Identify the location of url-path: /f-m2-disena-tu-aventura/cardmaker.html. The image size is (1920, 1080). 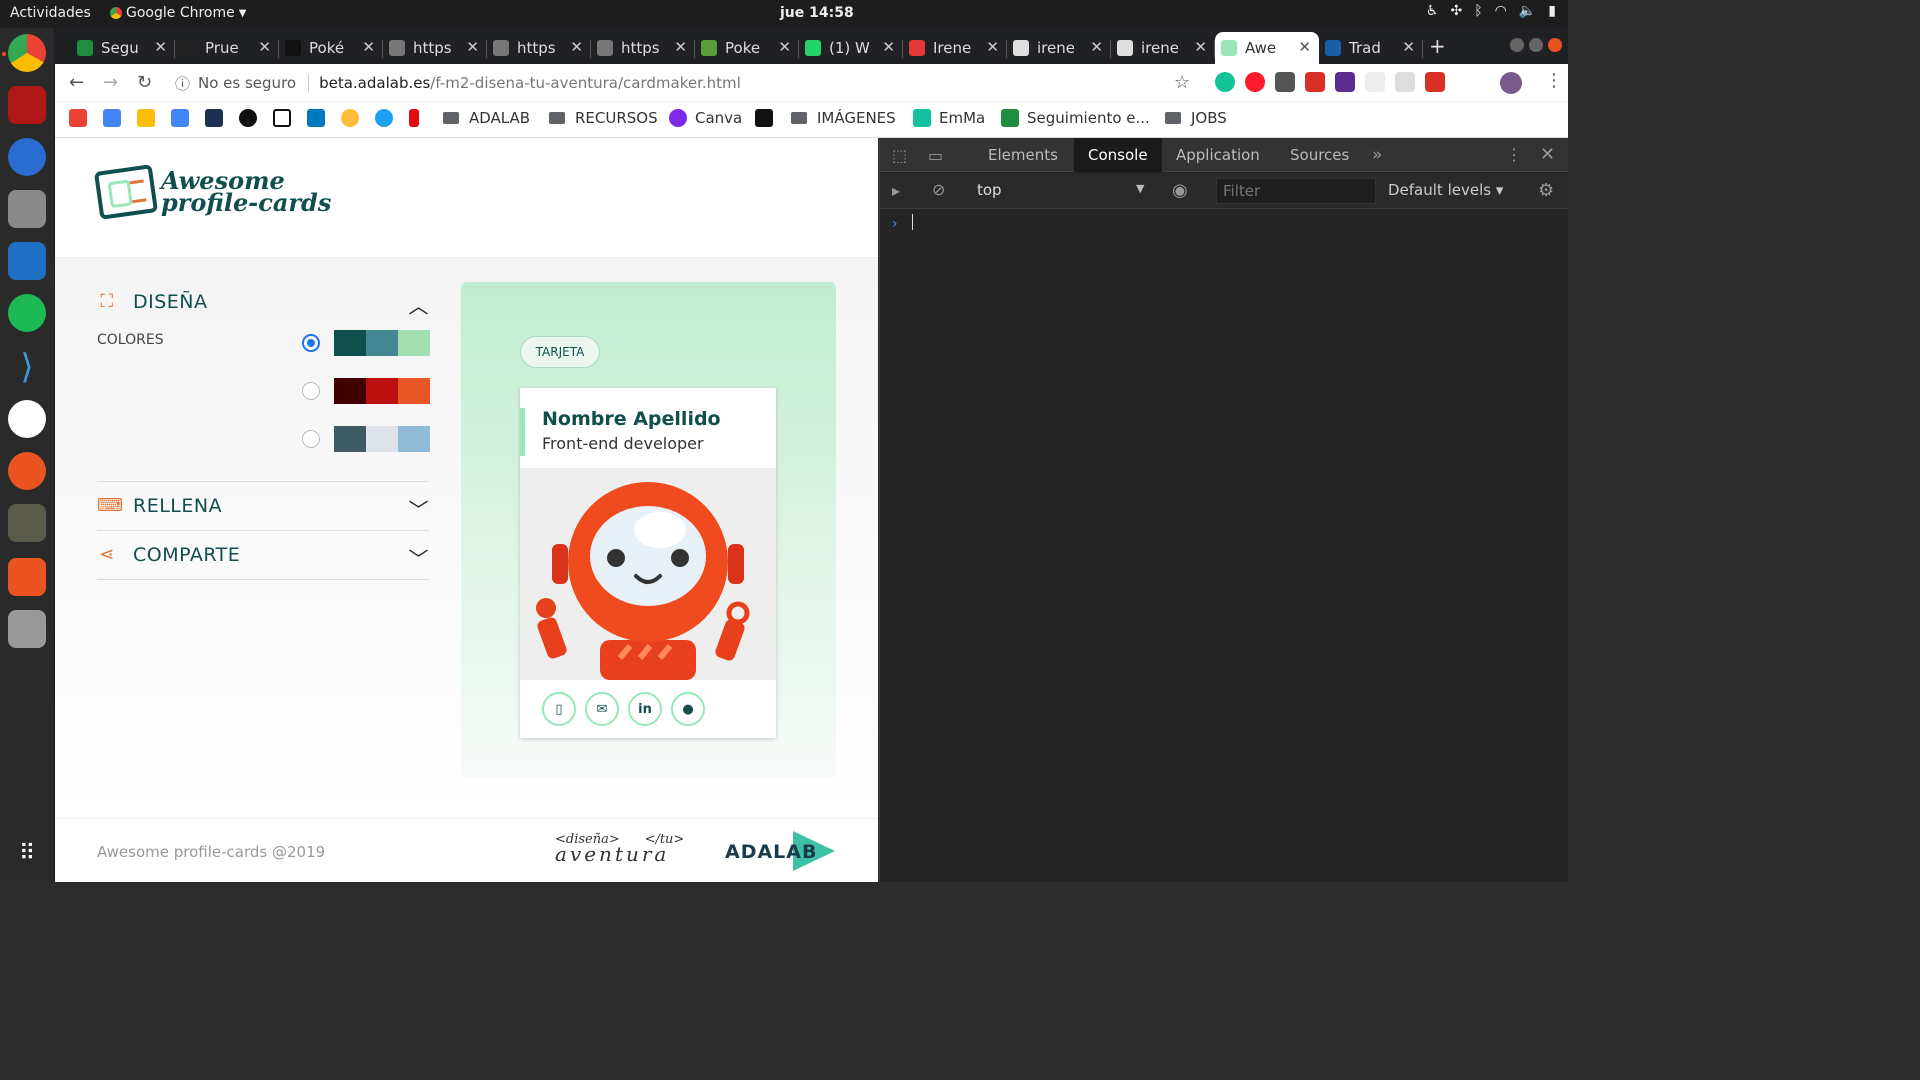
(585, 83).